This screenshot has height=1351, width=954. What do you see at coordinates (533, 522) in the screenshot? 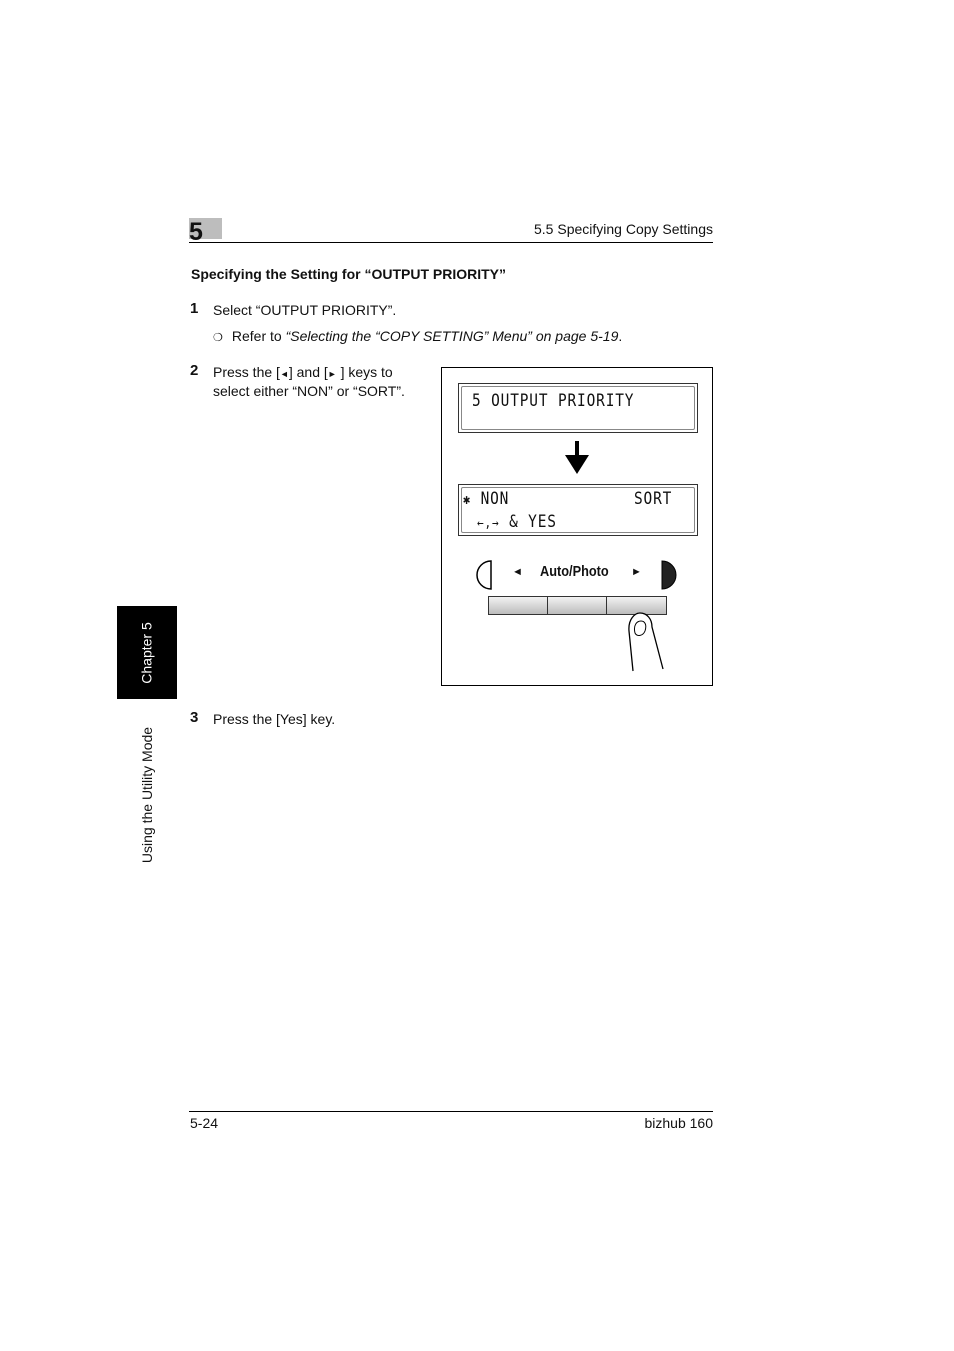
I see `lcd-yes-text: & YES` at bounding box center [533, 522].